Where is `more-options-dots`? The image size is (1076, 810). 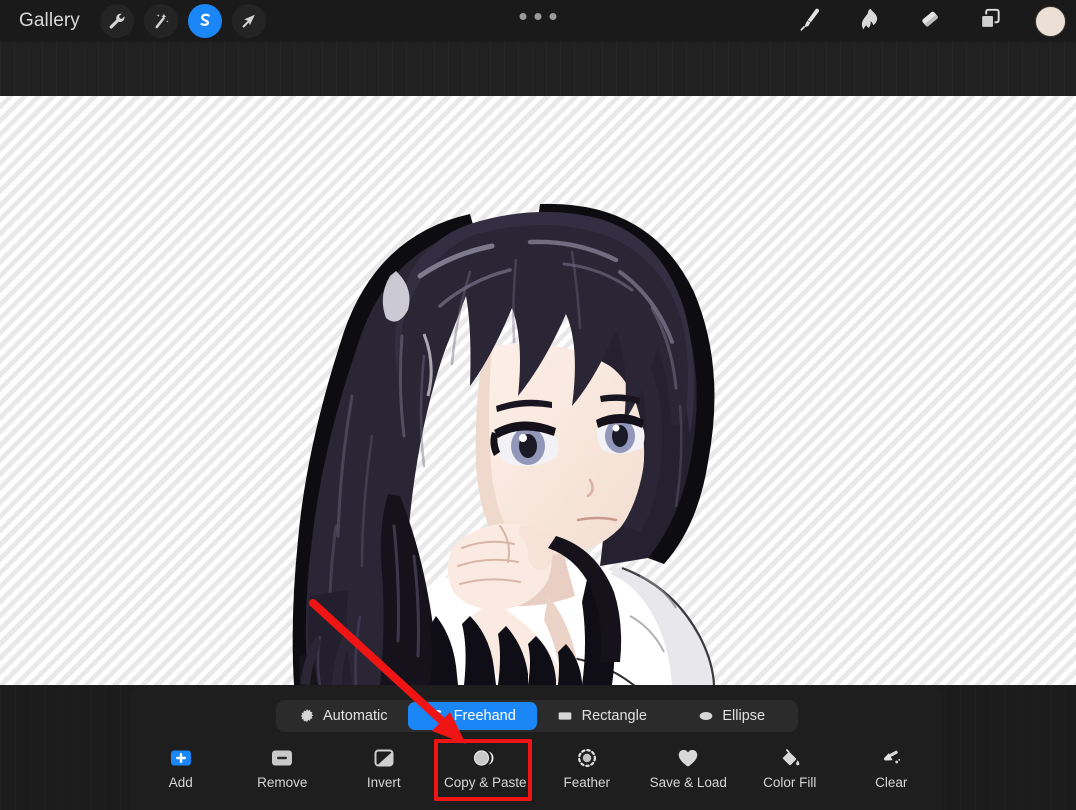
more-options-dots is located at coordinates (538, 16).